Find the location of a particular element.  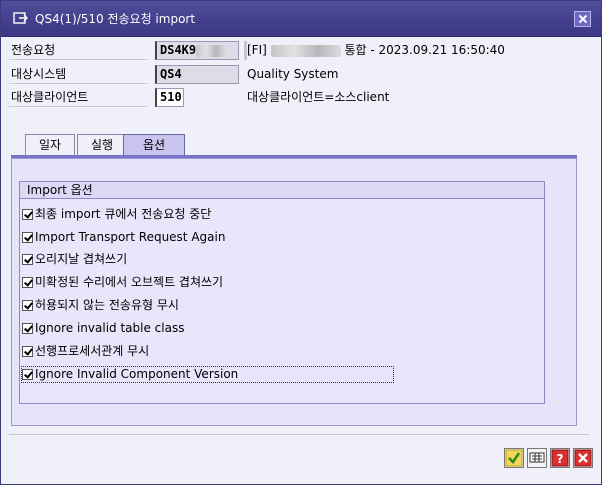

option-import-again: Import Transport Request Again is located at coordinates (207, 239).